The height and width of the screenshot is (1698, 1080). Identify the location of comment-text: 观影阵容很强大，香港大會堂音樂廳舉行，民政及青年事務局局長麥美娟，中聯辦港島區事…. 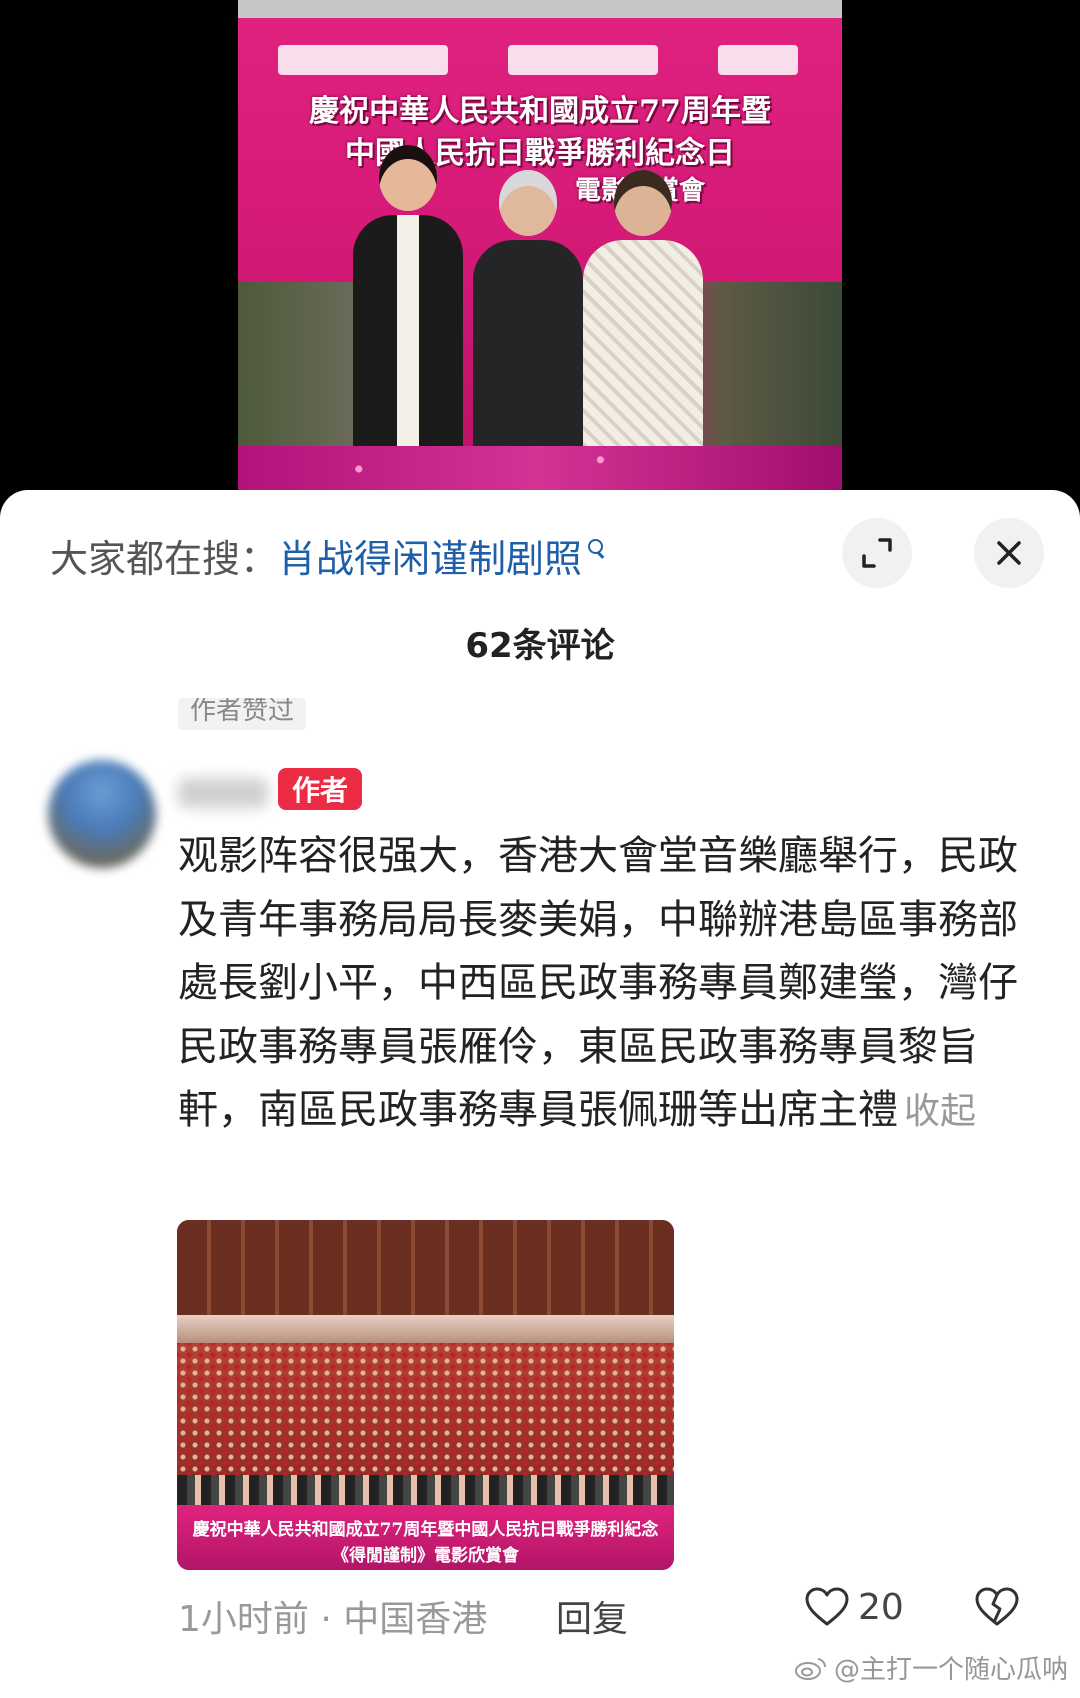
(598, 983).